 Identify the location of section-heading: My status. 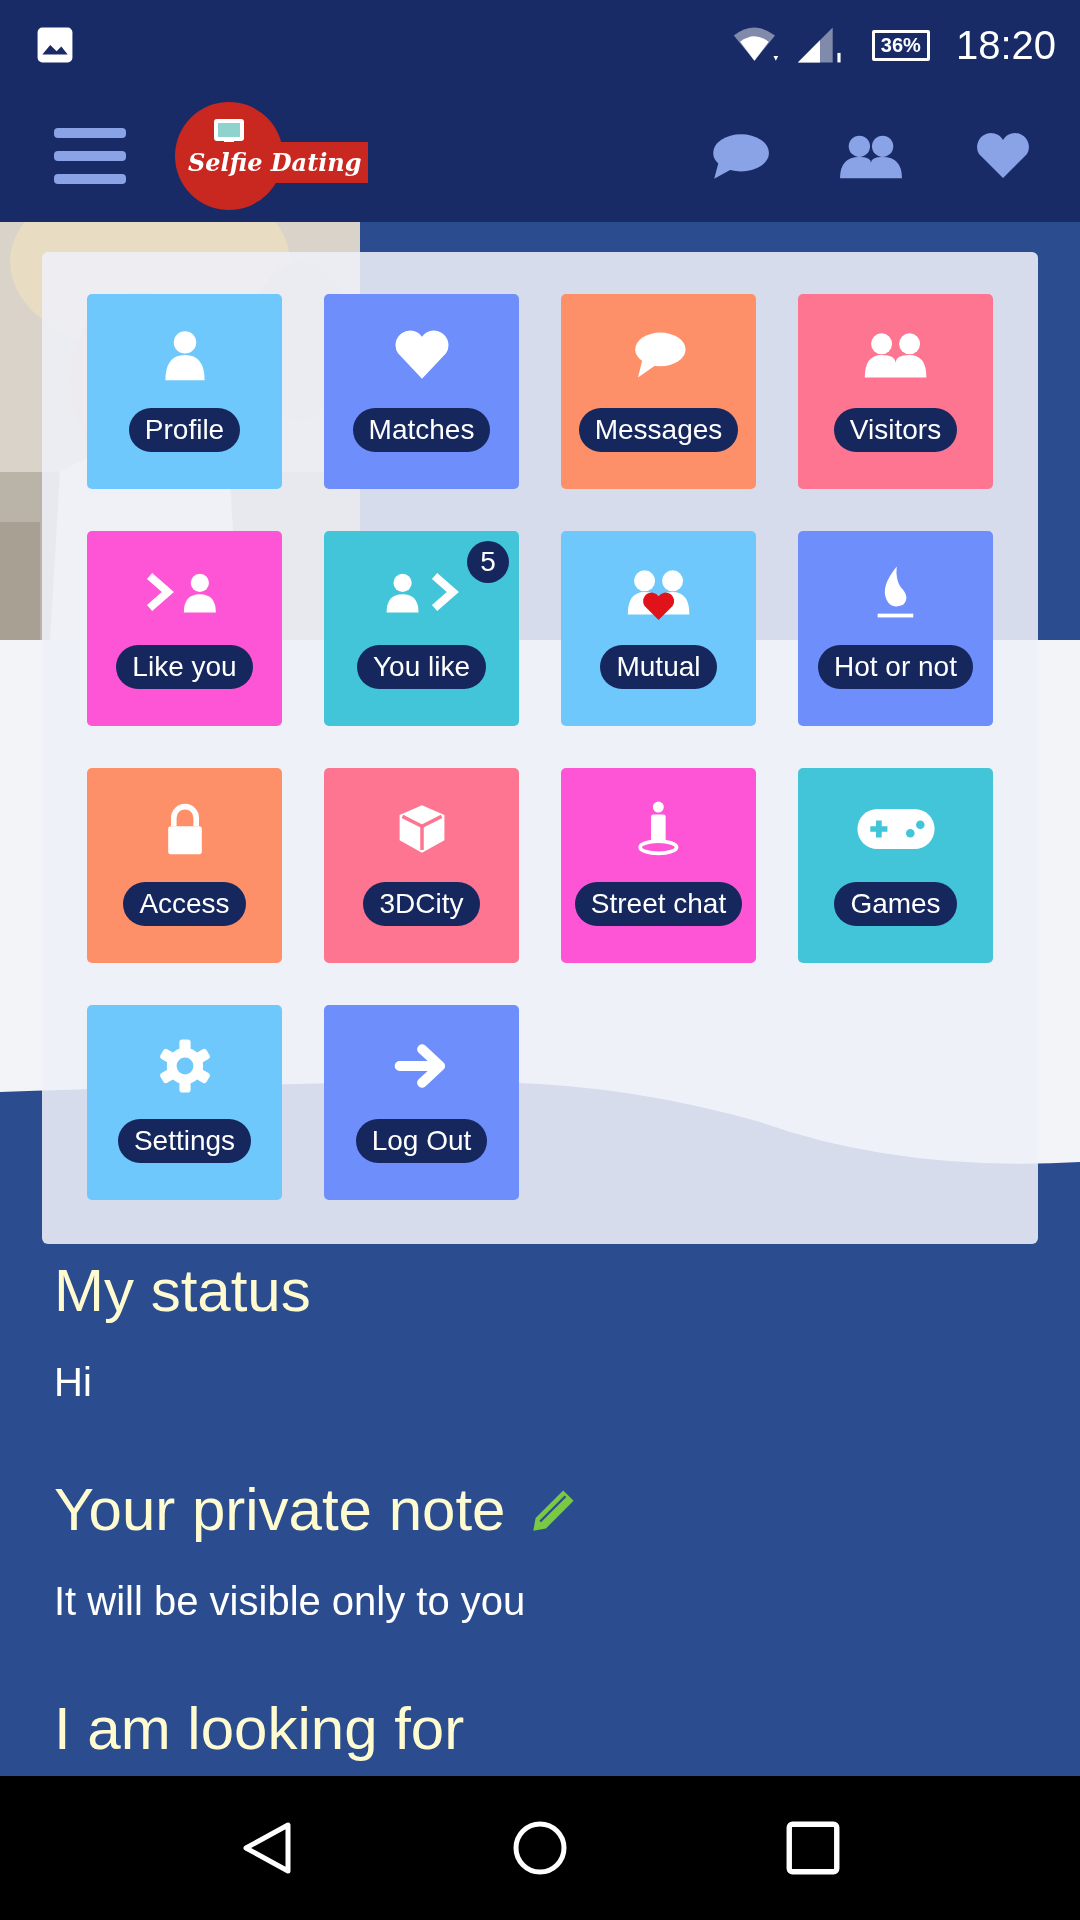
(182, 1291).